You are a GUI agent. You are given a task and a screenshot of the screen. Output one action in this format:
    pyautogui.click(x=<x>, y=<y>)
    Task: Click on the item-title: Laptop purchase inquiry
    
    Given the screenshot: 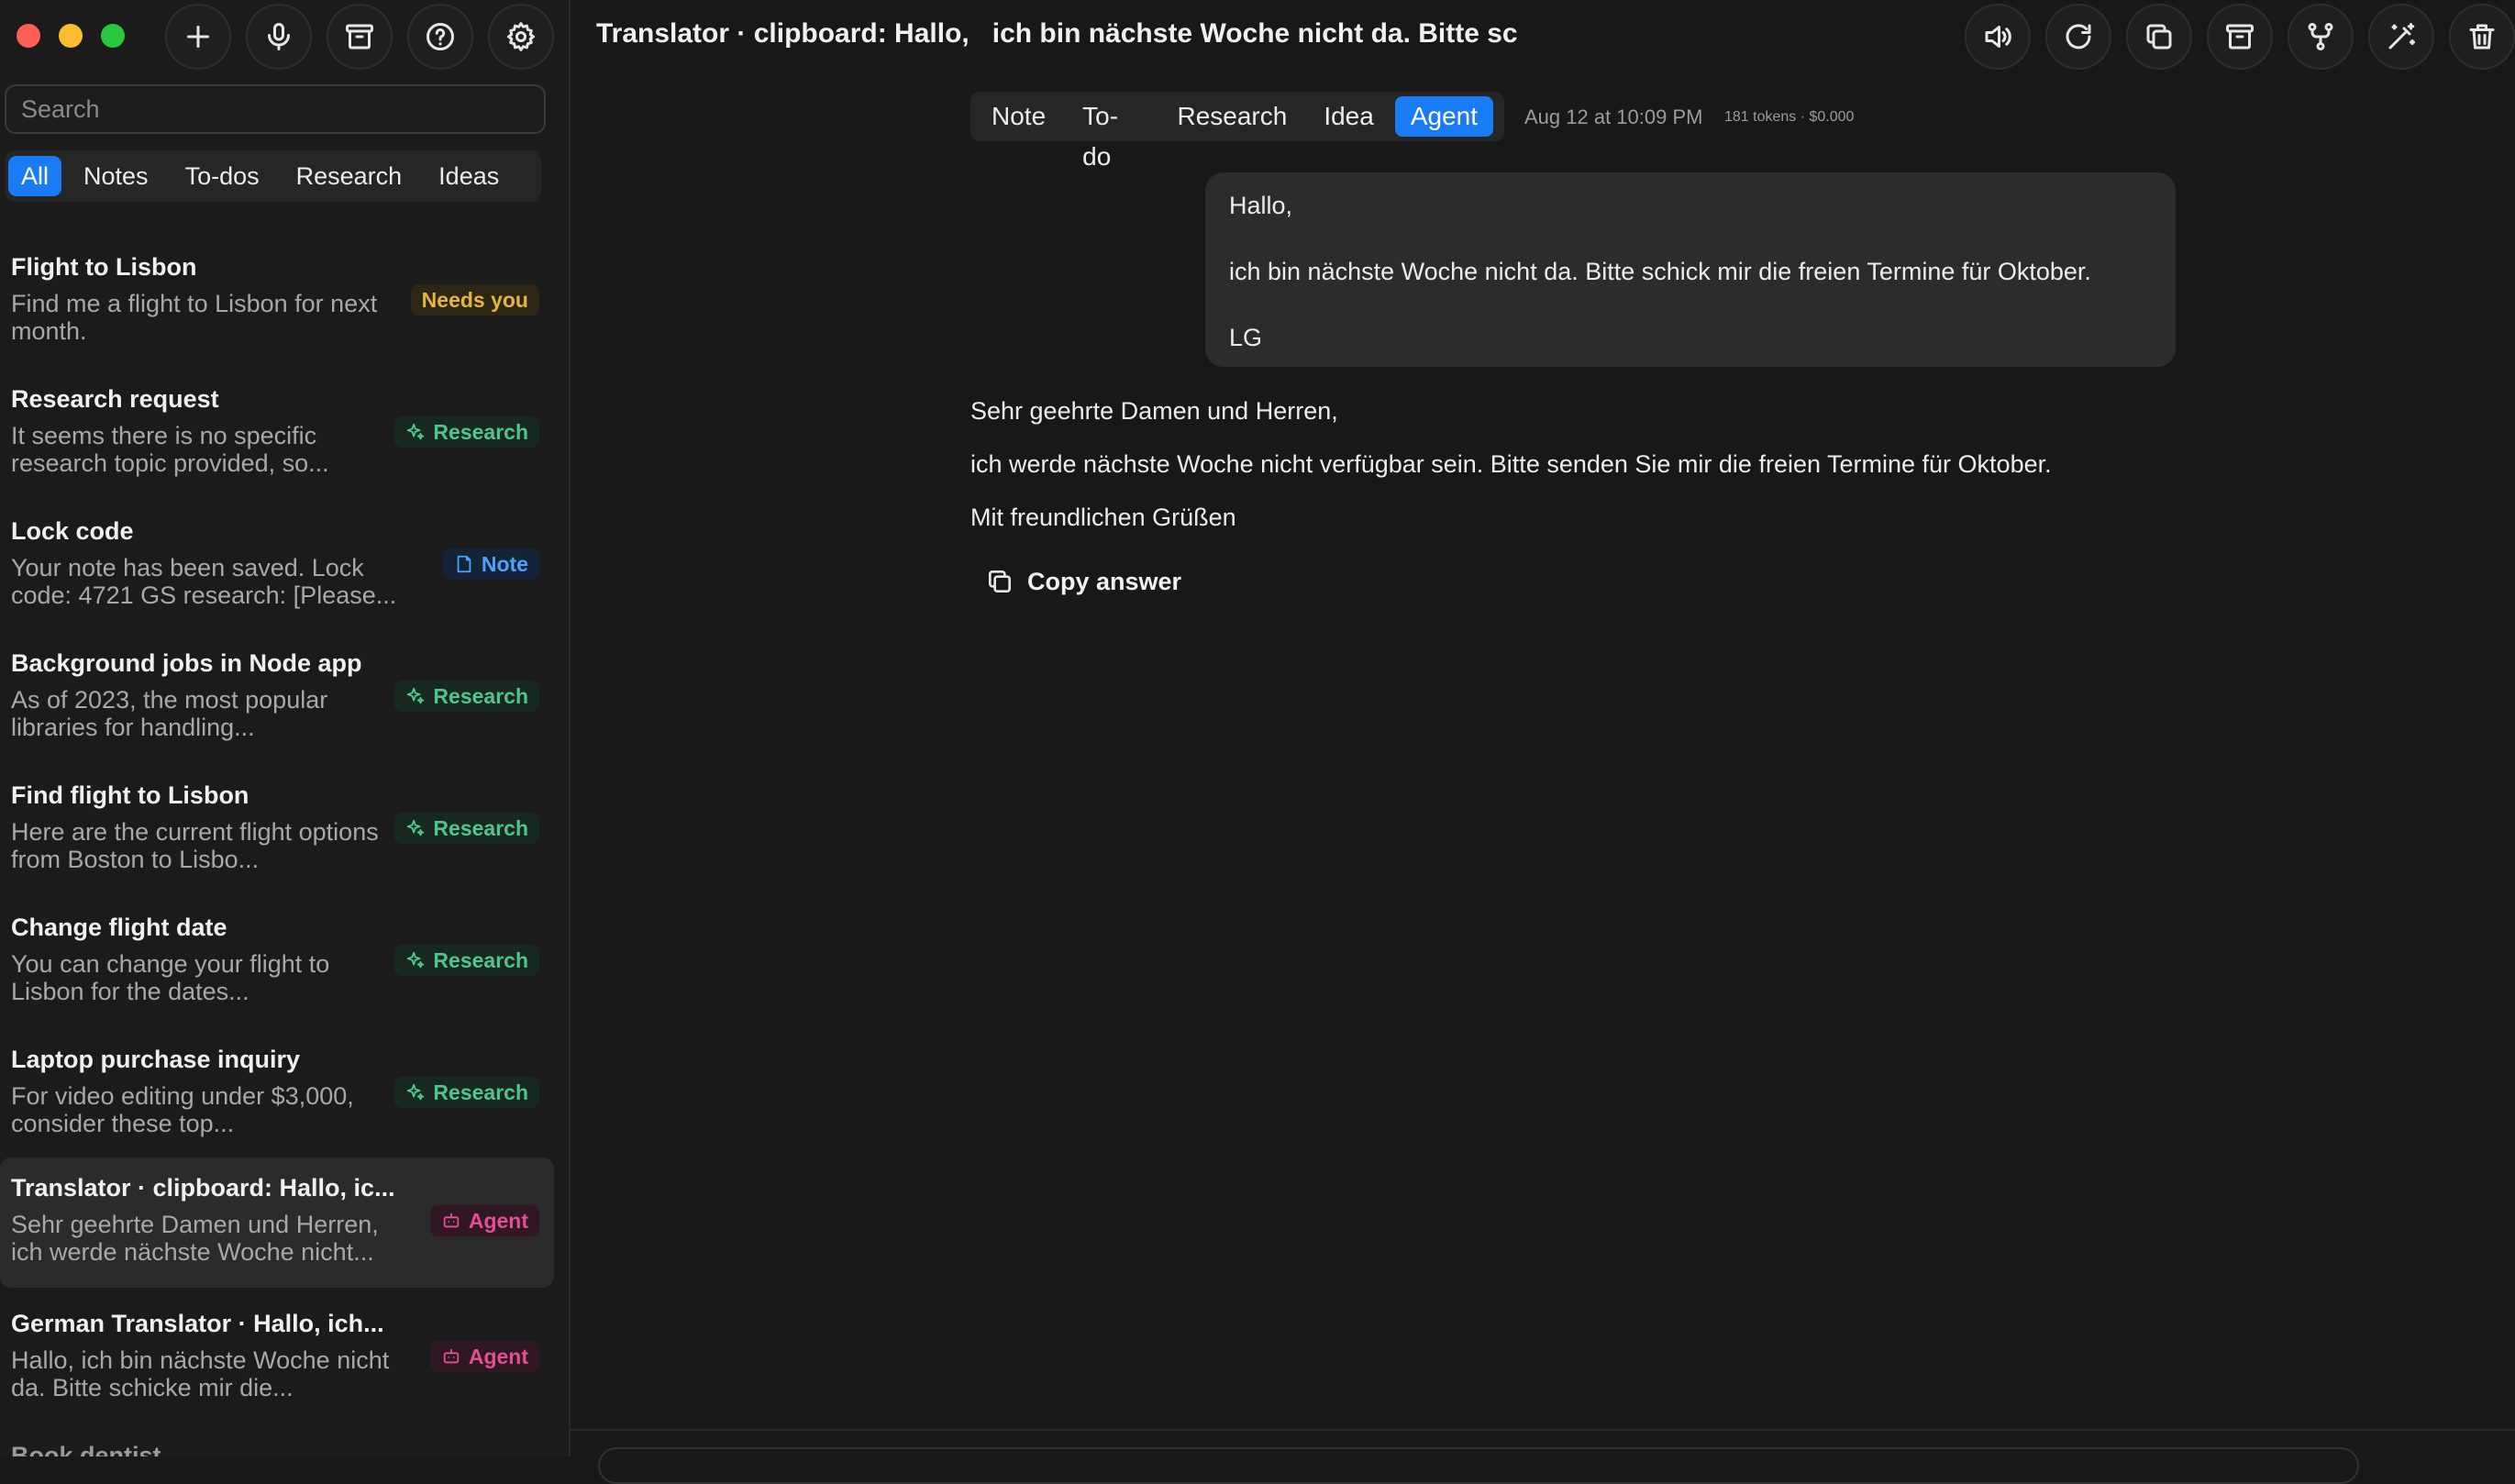 What is the action you would take?
    pyautogui.click(x=156, y=1059)
    